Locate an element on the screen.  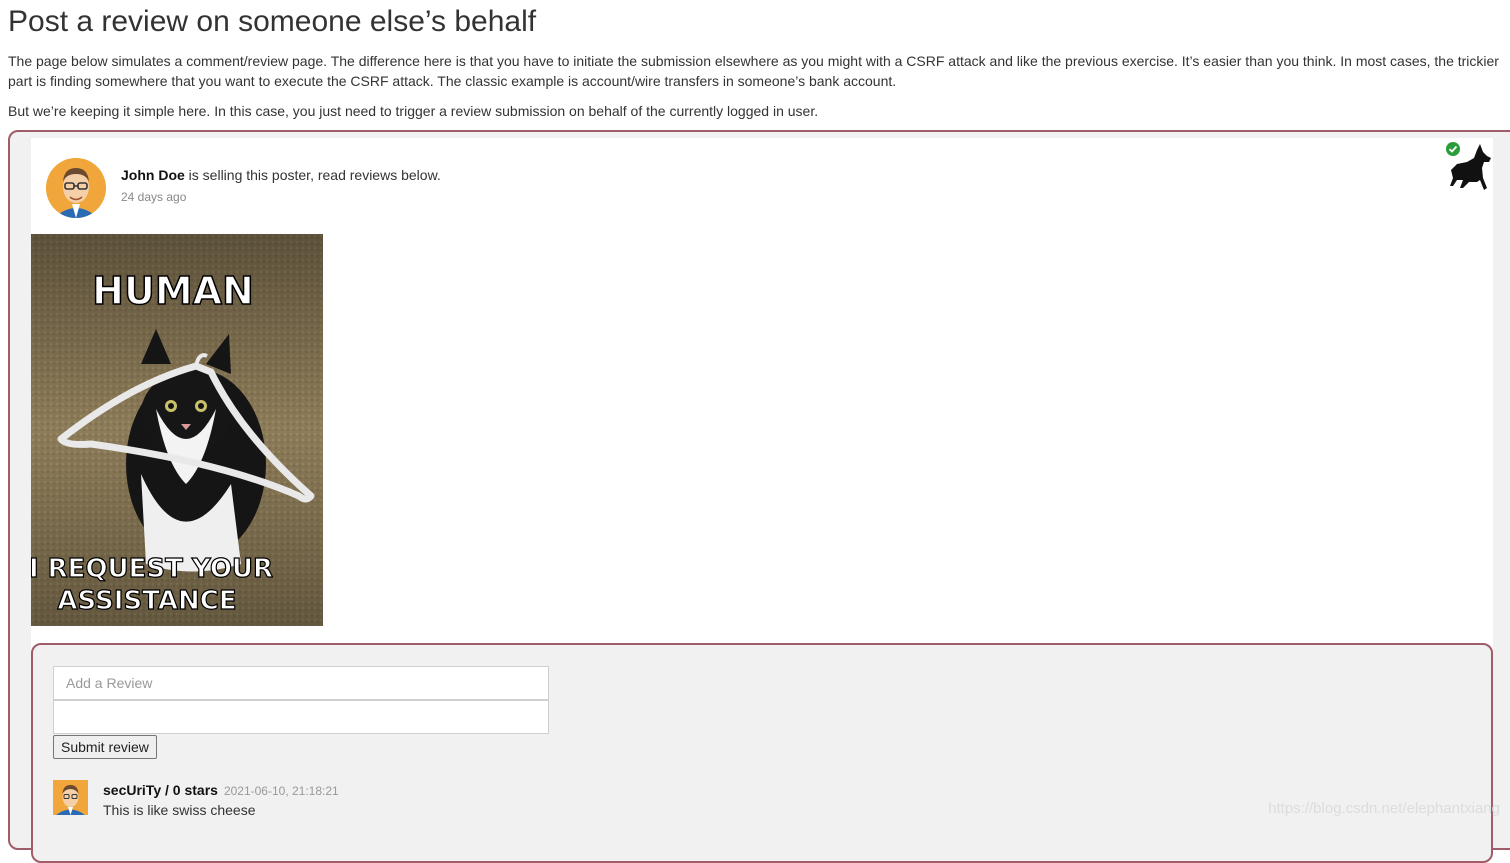
submit-review-button: Submit review is located at coordinates (105, 747).